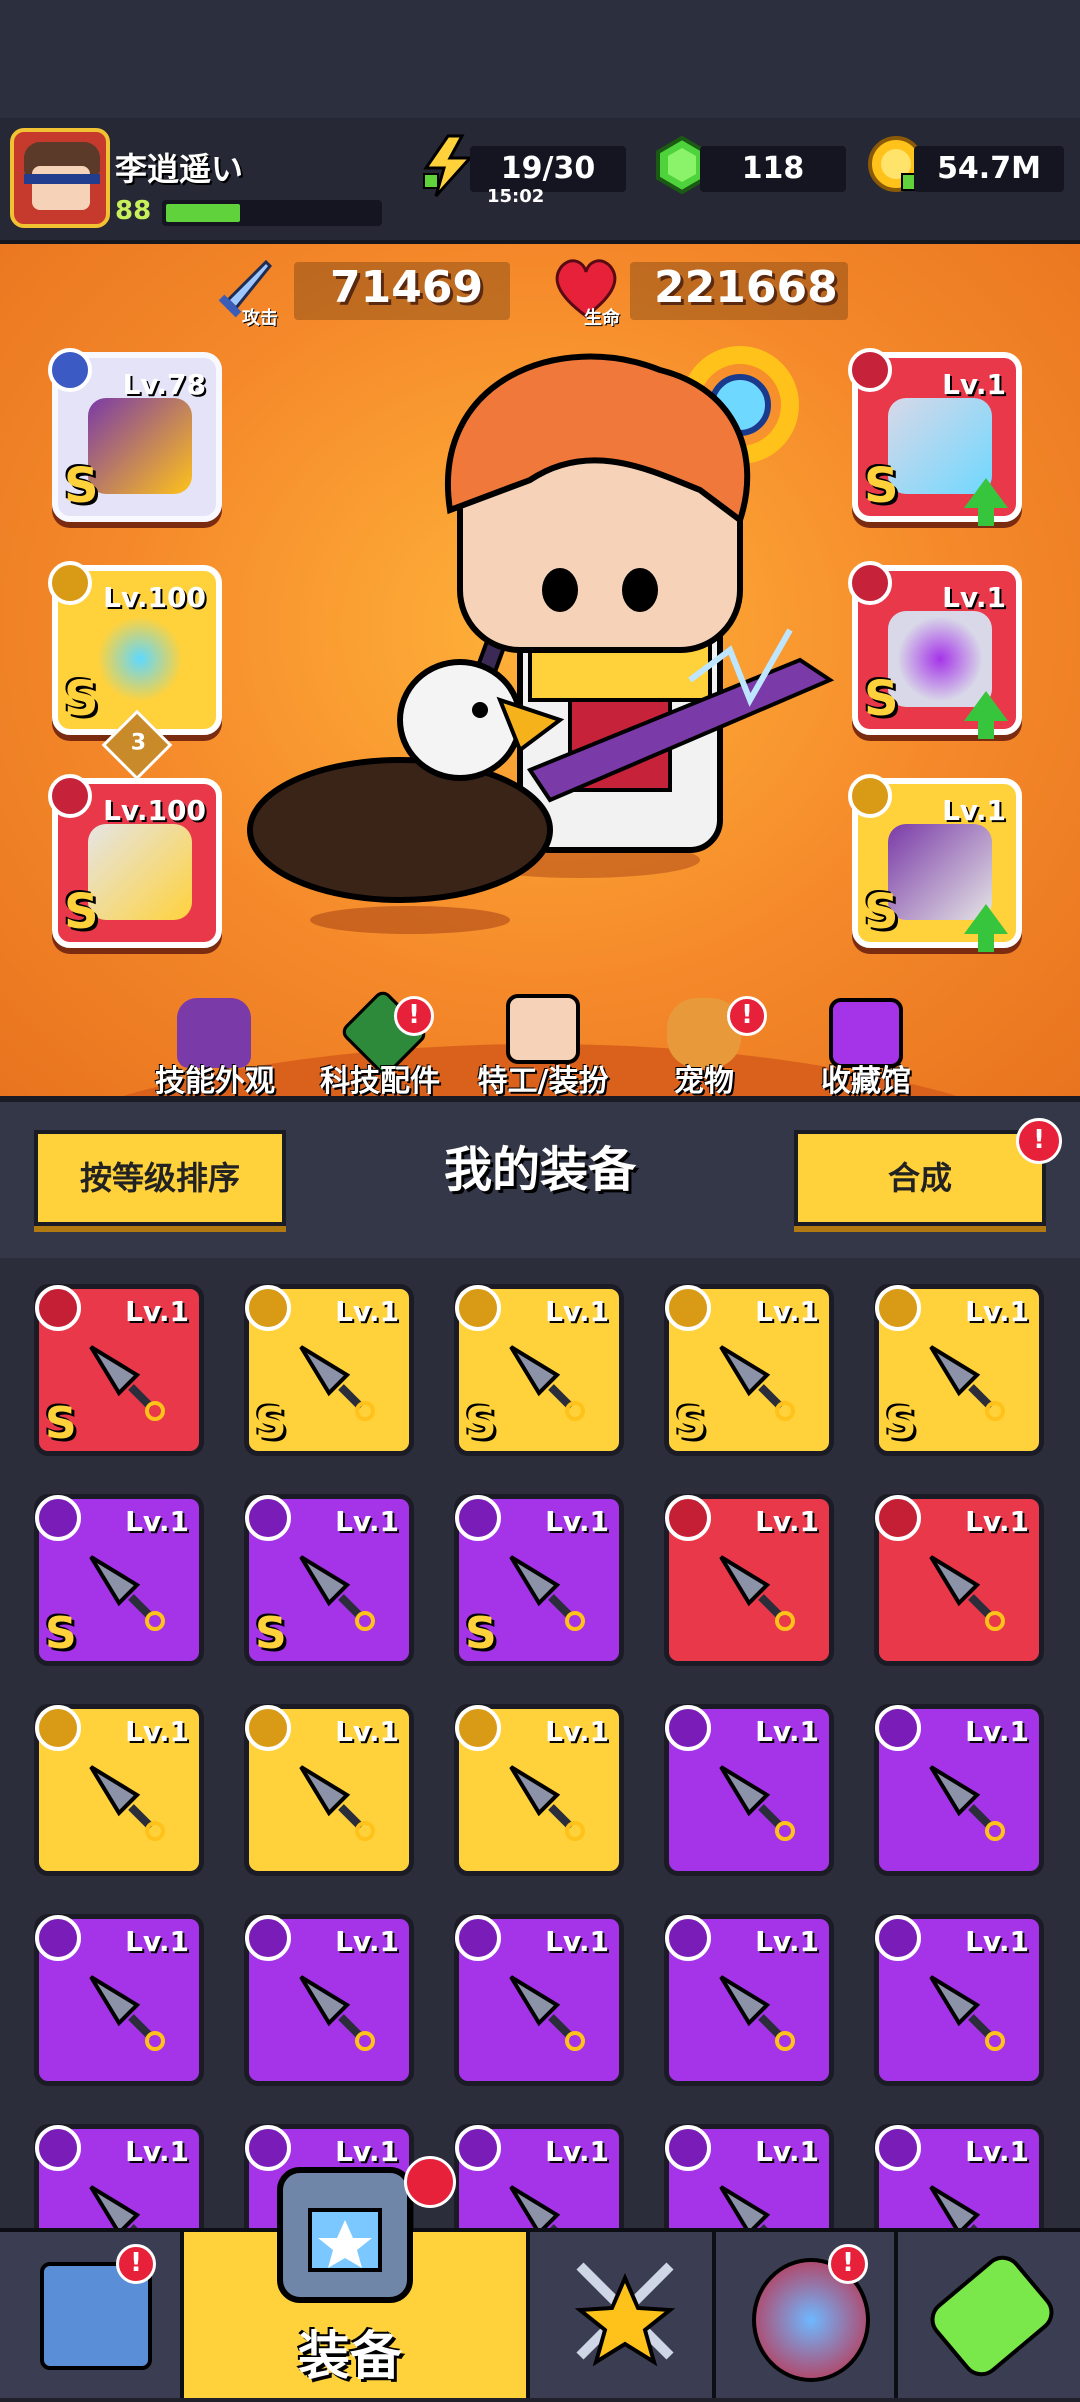 Image resolution: width=1080 pixels, height=2402 pixels. Describe the element at coordinates (773, 169) in the screenshot. I see `gem-counter: 118` at that location.